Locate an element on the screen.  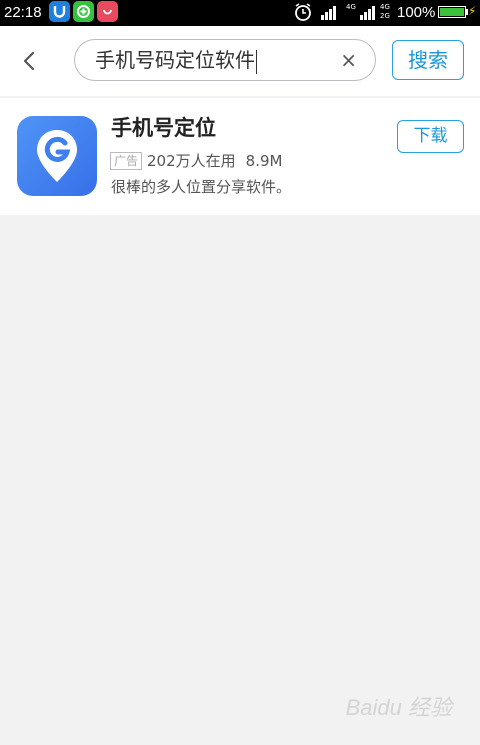
app-size: 8.9M is located at coordinates (264, 160).